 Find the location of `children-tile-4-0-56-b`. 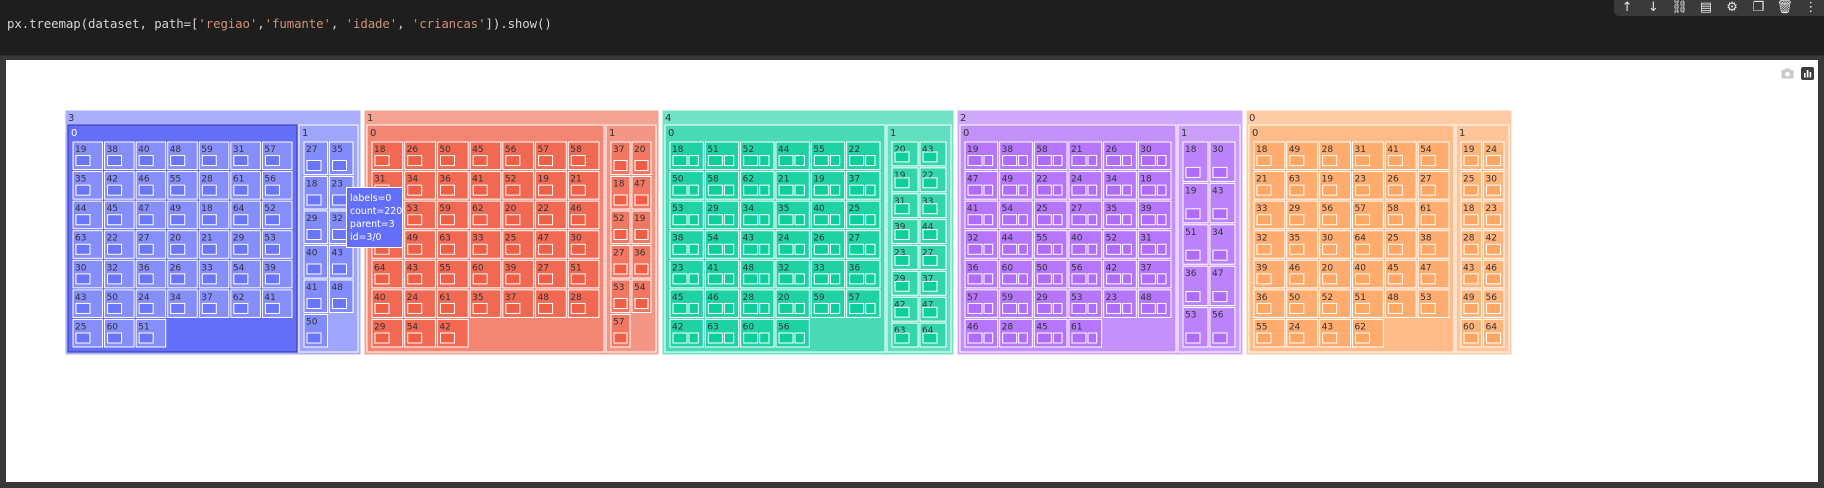

children-tile-4-0-56-b is located at coordinates (799, 338).